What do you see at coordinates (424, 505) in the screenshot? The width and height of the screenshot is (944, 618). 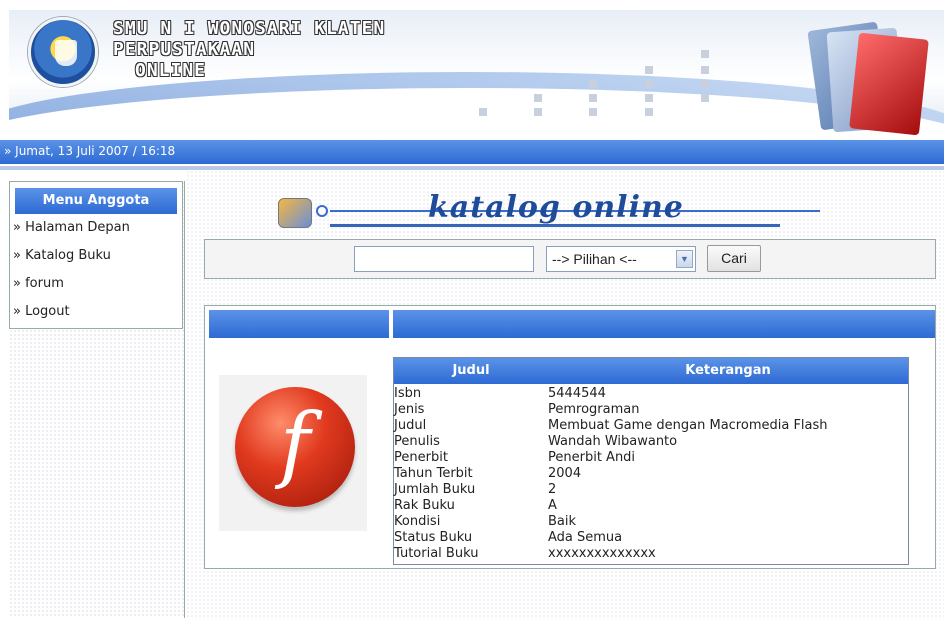 I see `row-label: Rak Buku` at bounding box center [424, 505].